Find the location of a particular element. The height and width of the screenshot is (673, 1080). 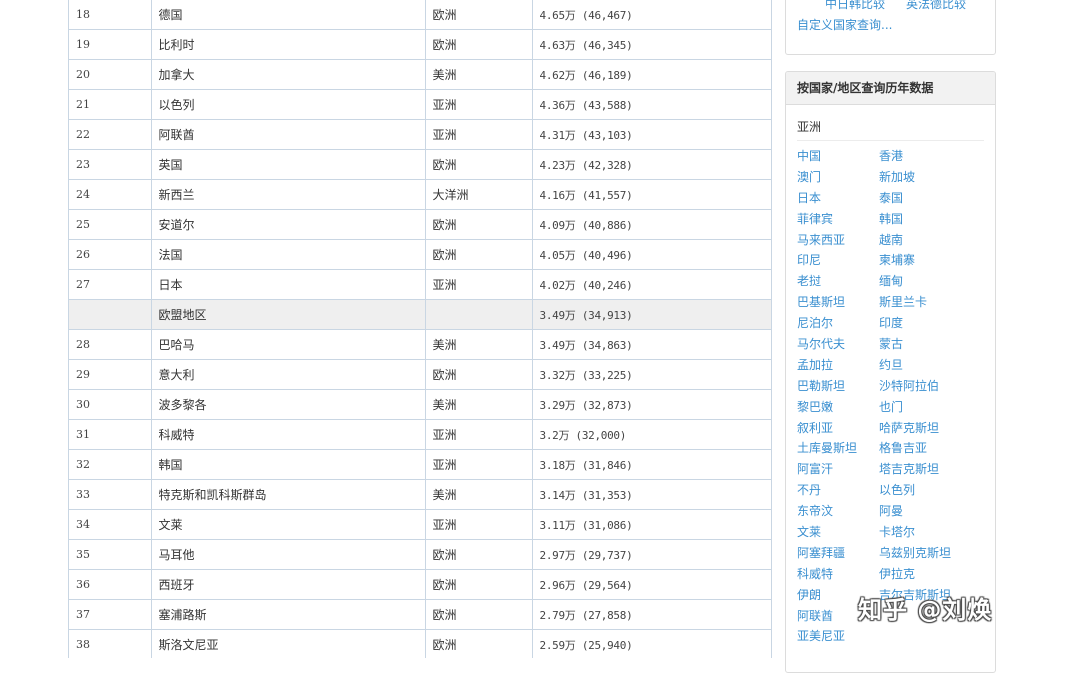

country-link: 柬埔寨 is located at coordinates (929, 260).